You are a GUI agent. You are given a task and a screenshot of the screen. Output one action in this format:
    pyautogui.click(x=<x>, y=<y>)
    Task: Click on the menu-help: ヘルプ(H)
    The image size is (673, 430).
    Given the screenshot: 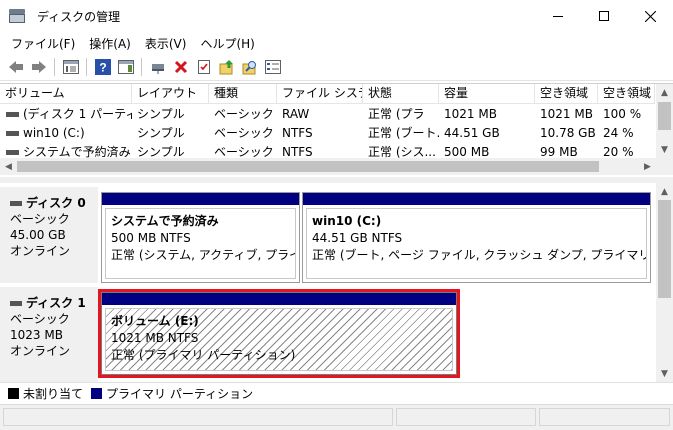 What is the action you would take?
    pyautogui.click(x=227, y=43)
    